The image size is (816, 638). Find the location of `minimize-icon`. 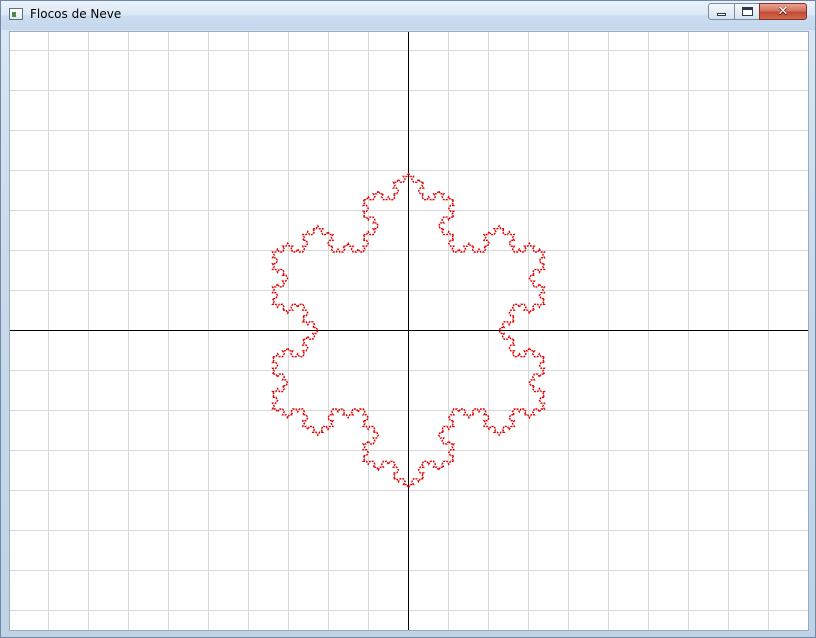

minimize-icon is located at coordinates (721, 14).